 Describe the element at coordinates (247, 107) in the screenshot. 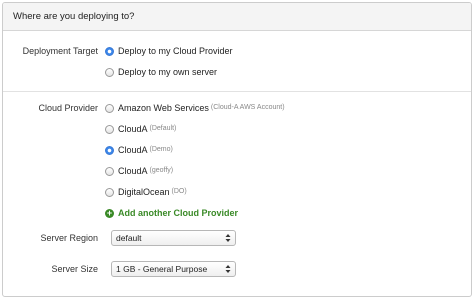

I see `option-hint: (Cloud-A AWS Account)` at that location.